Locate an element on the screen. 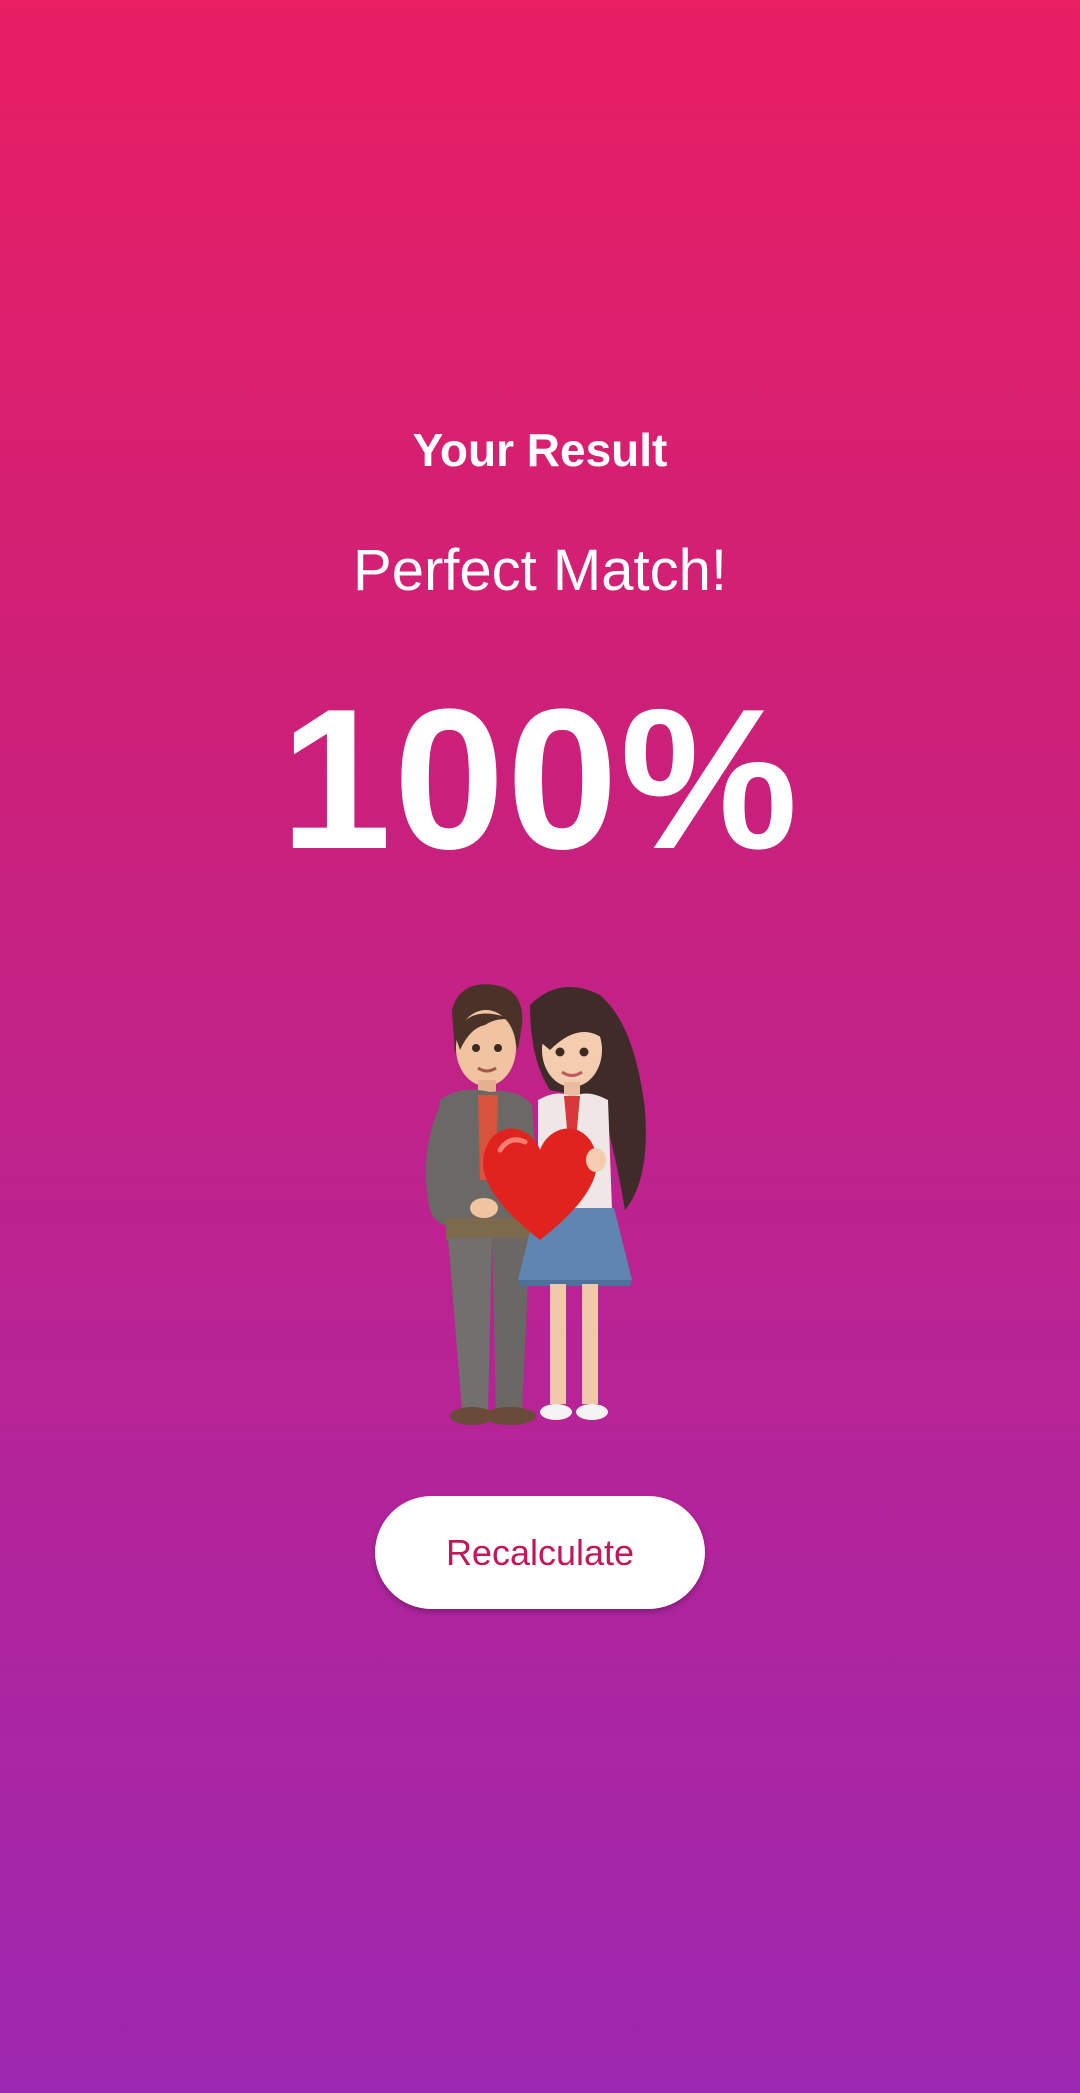  result-heading: Your Result is located at coordinates (540, 450).